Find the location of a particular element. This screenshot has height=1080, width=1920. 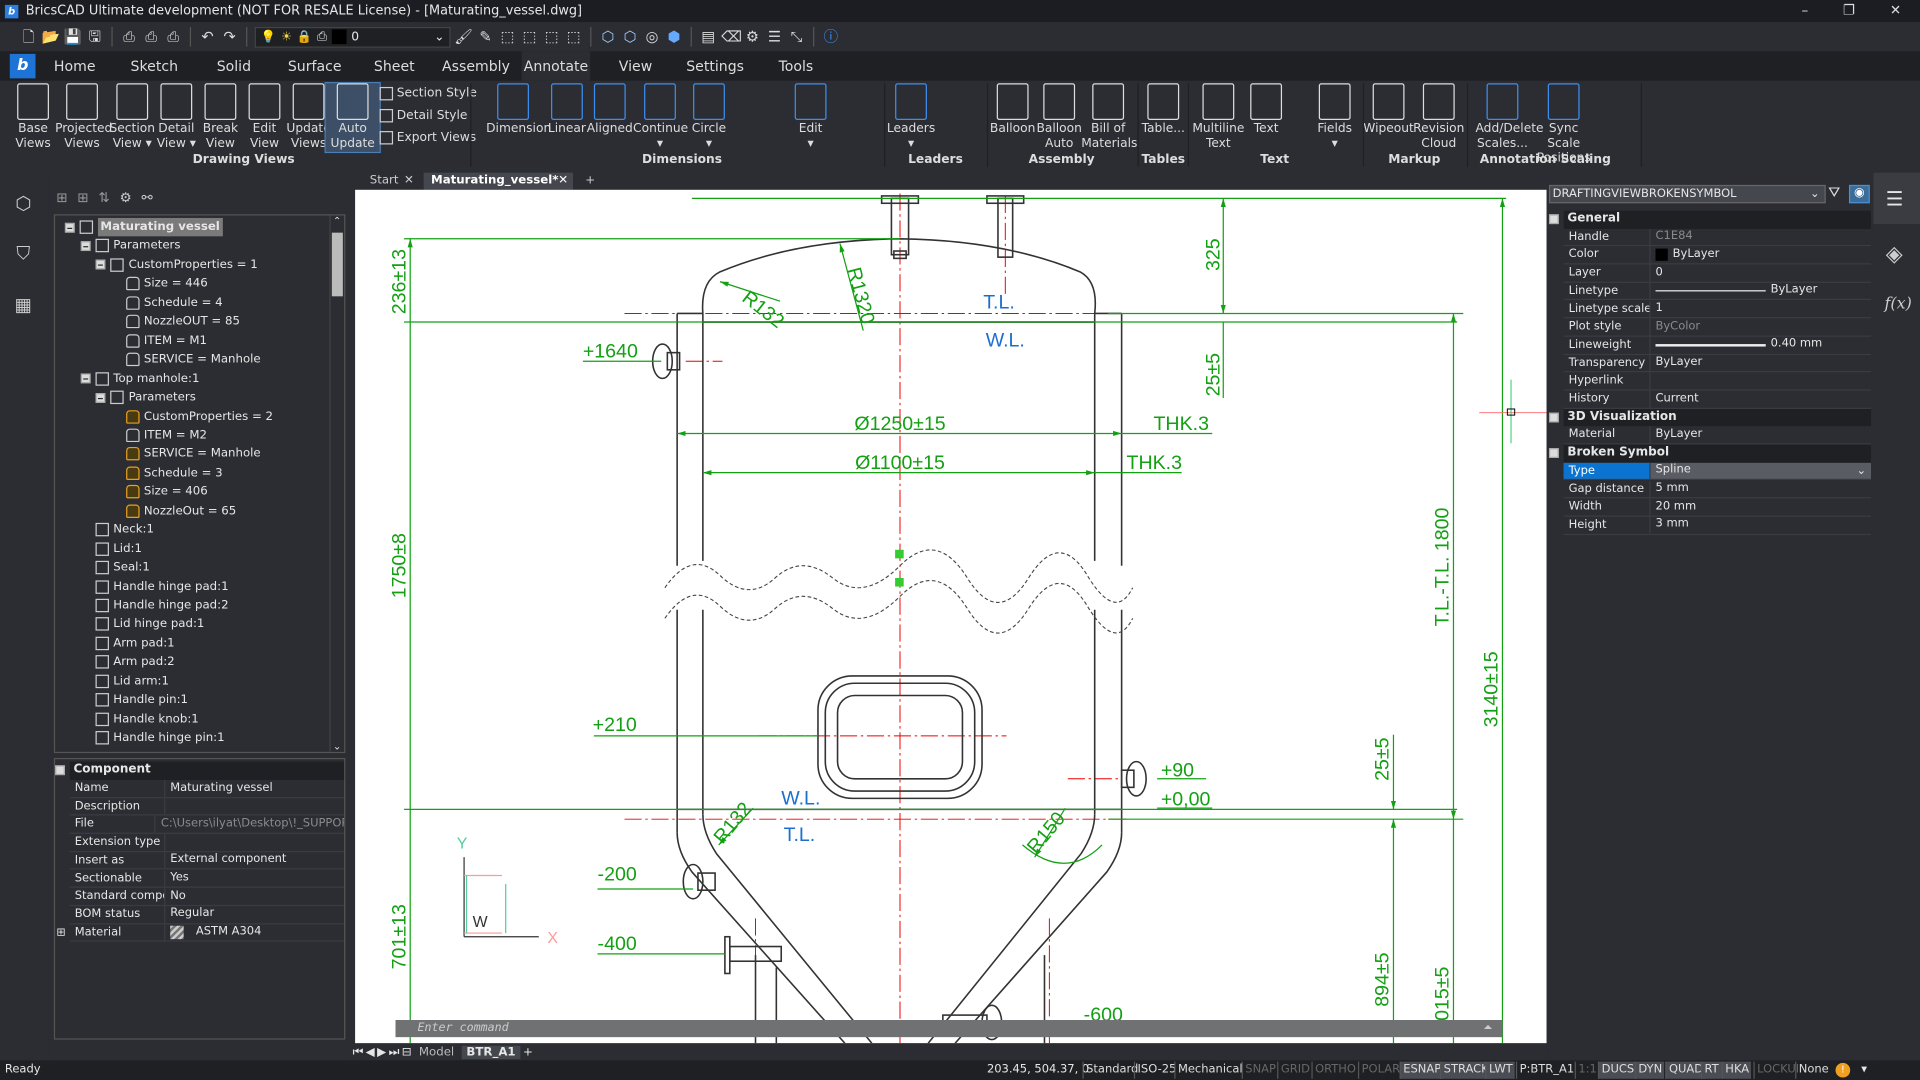

tree-node: Arm pad:2 is located at coordinates (127, 662).